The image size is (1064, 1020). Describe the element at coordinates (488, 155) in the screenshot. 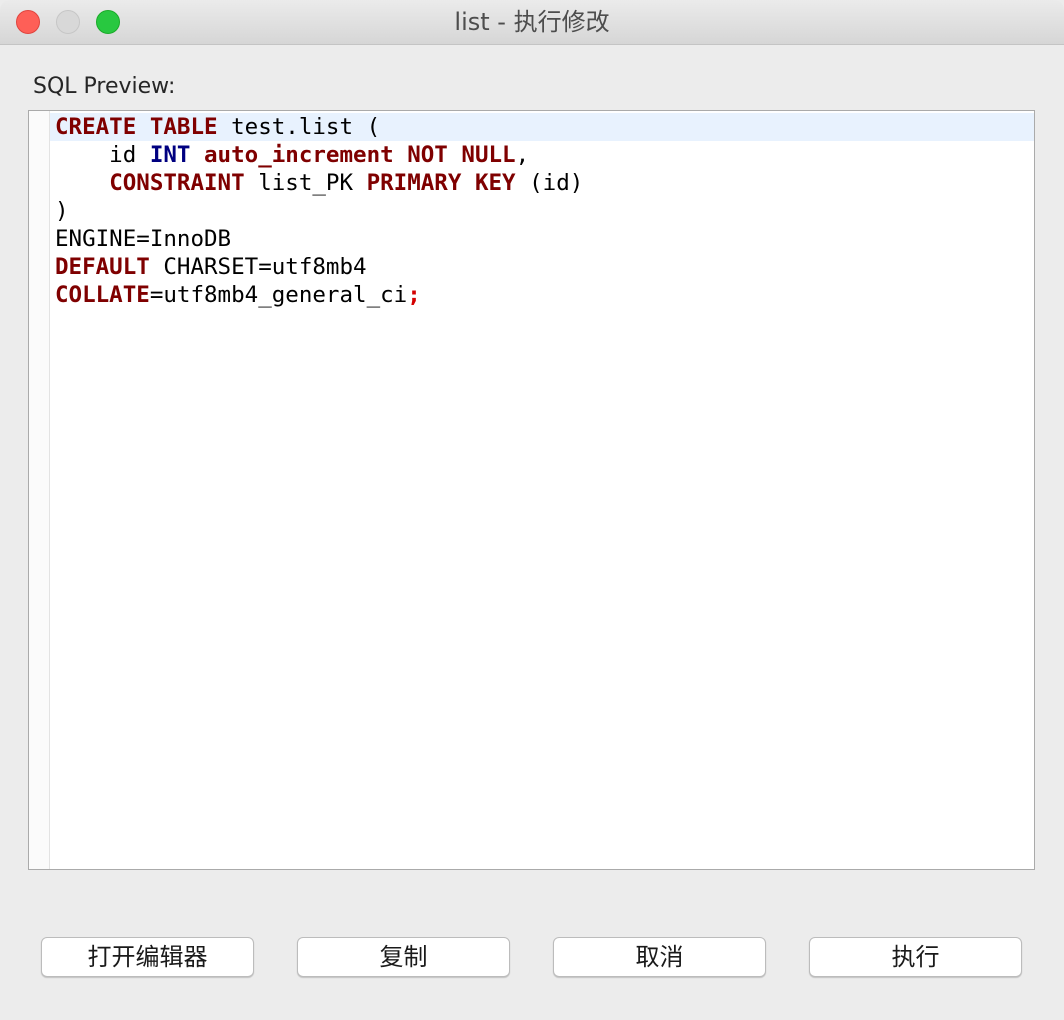

I see `sql-keyword: NULL` at that location.